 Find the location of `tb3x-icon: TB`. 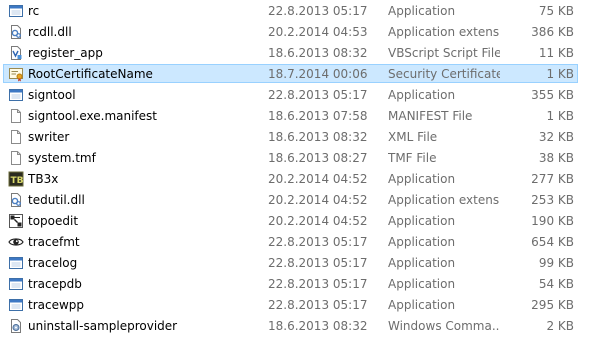

tb3x-icon: TB is located at coordinates (16, 179).